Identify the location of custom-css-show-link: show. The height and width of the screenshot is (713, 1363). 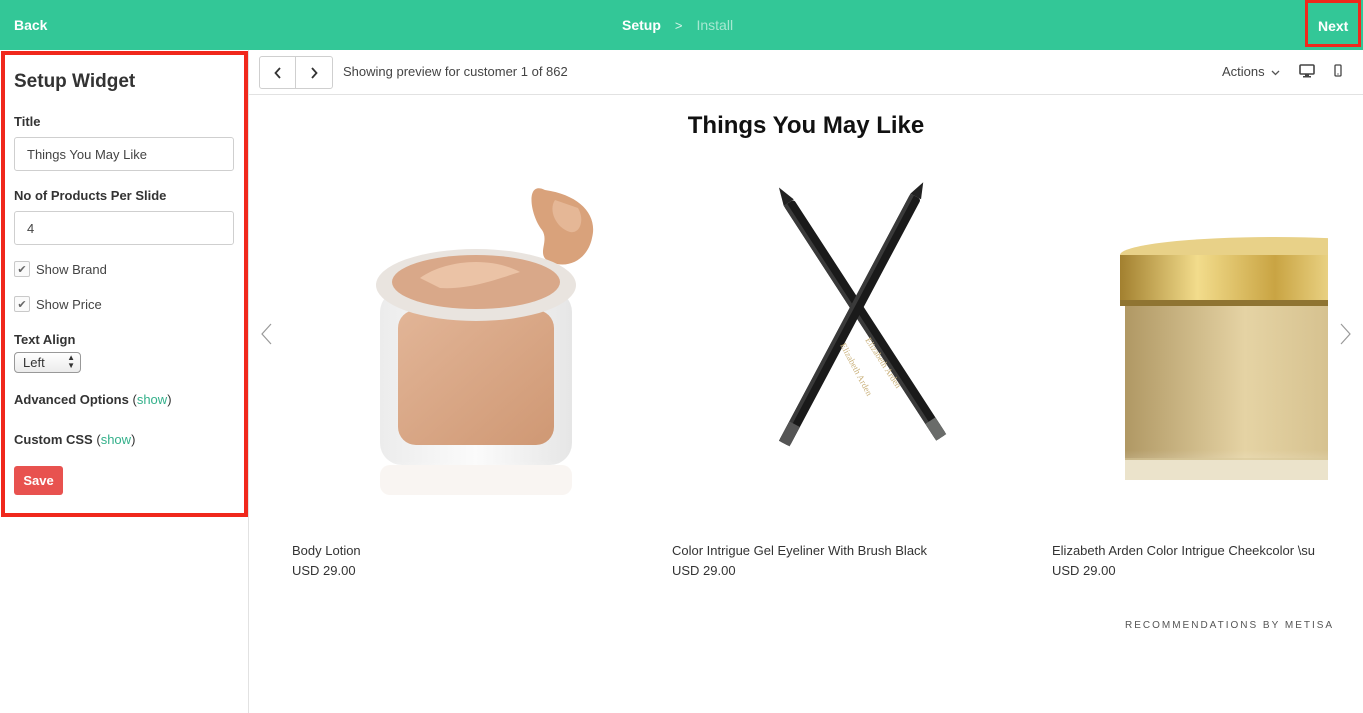
(116, 439).